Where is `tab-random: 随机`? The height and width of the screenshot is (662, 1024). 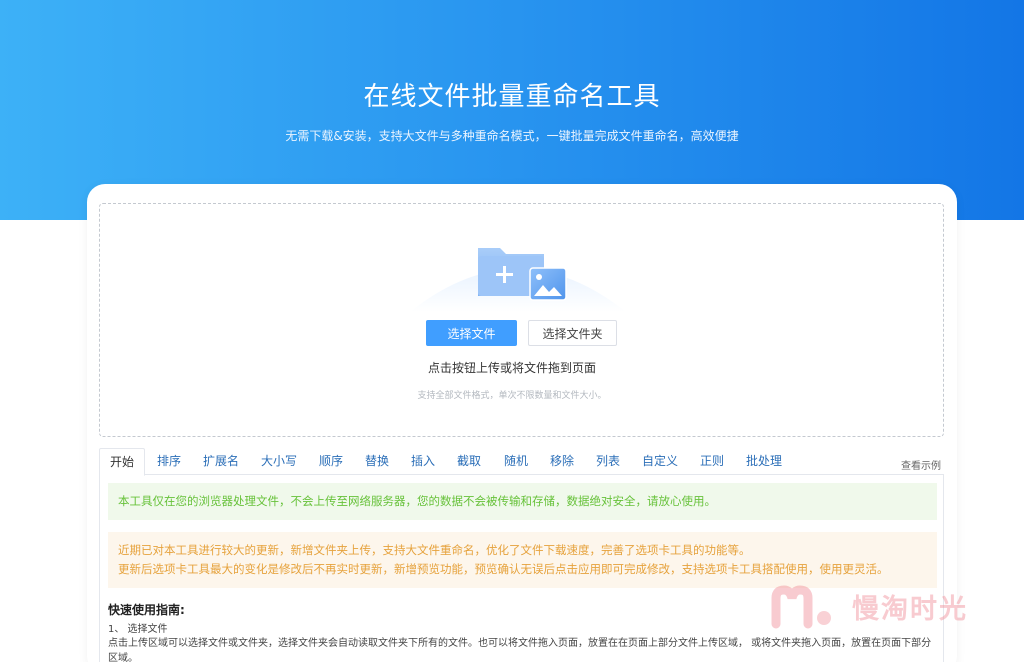
tab-random: 随机 is located at coordinates (516, 461).